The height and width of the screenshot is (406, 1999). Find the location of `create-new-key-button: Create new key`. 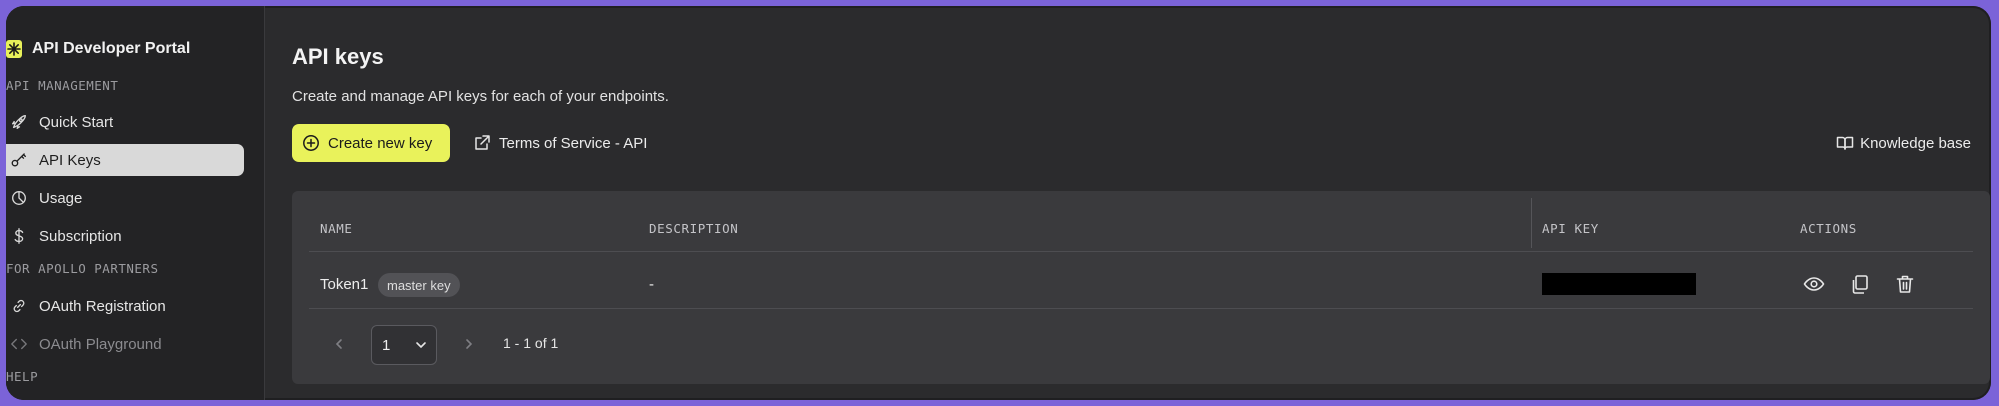

create-new-key-button: Create new key is located at coordinates (371, 143).